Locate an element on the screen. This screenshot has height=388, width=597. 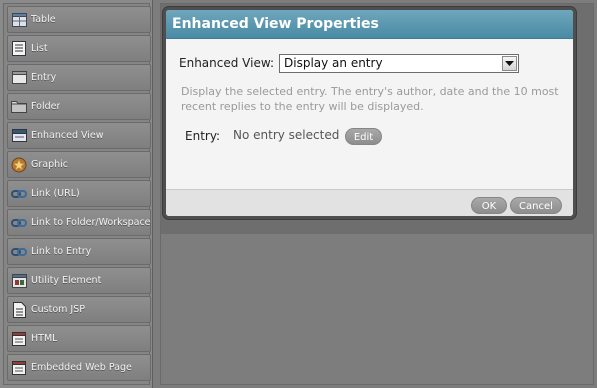
enhanced-view-label: Enhanced View: is located at coordinates (227, 63).